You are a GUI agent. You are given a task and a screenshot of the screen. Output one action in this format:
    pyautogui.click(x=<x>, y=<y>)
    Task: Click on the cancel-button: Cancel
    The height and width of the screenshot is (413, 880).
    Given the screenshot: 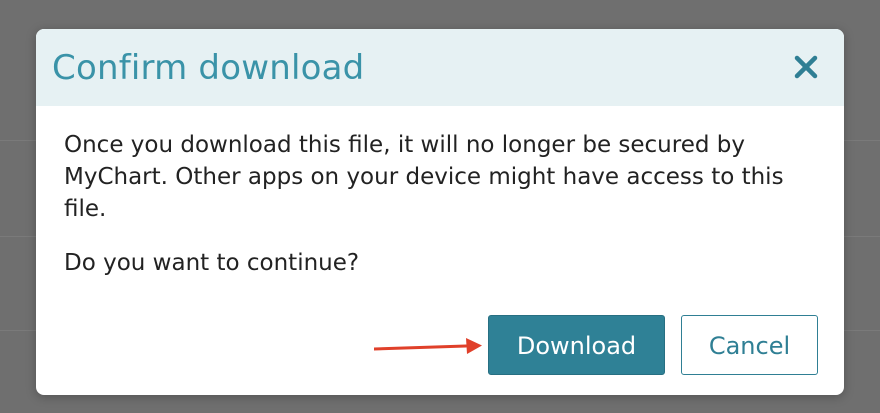 What is the action you would take?
    pyautogui.click(x=749, y=345)
    